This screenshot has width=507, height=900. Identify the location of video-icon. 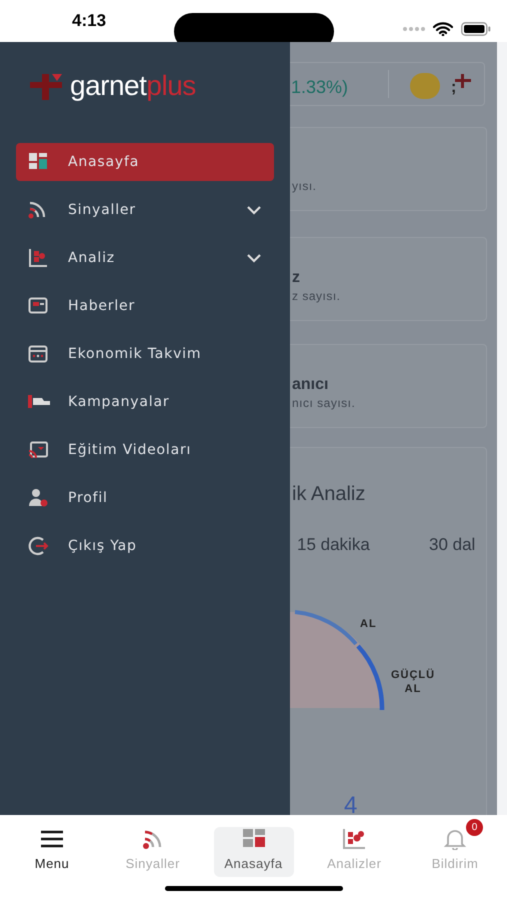
(39, 450).